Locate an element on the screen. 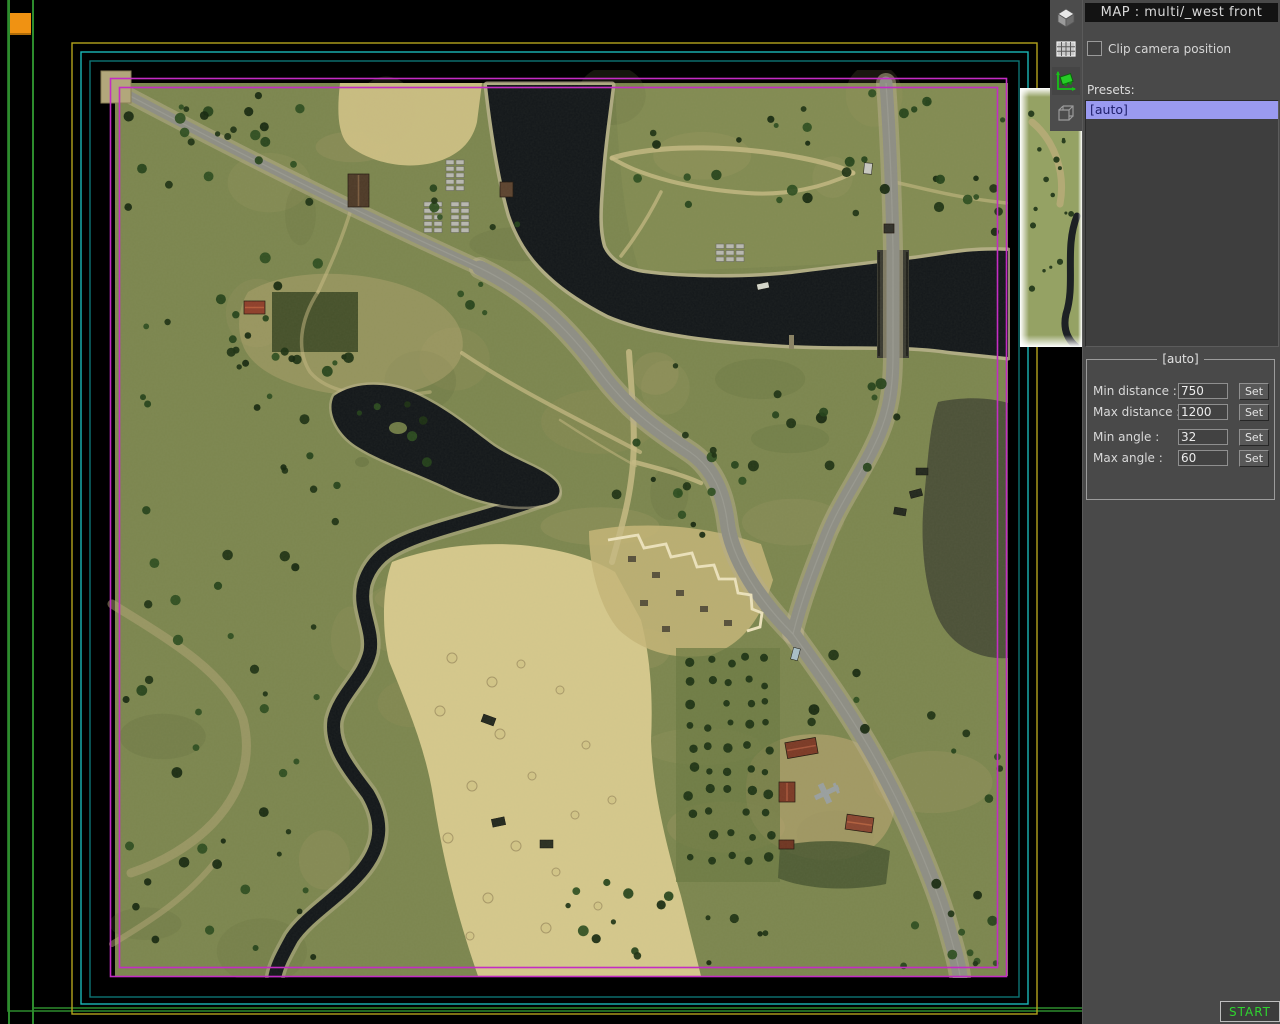 This screenshot has width=1280, height=1024. min-angle-label: Min angle : is located at coordinates (1126, 437).